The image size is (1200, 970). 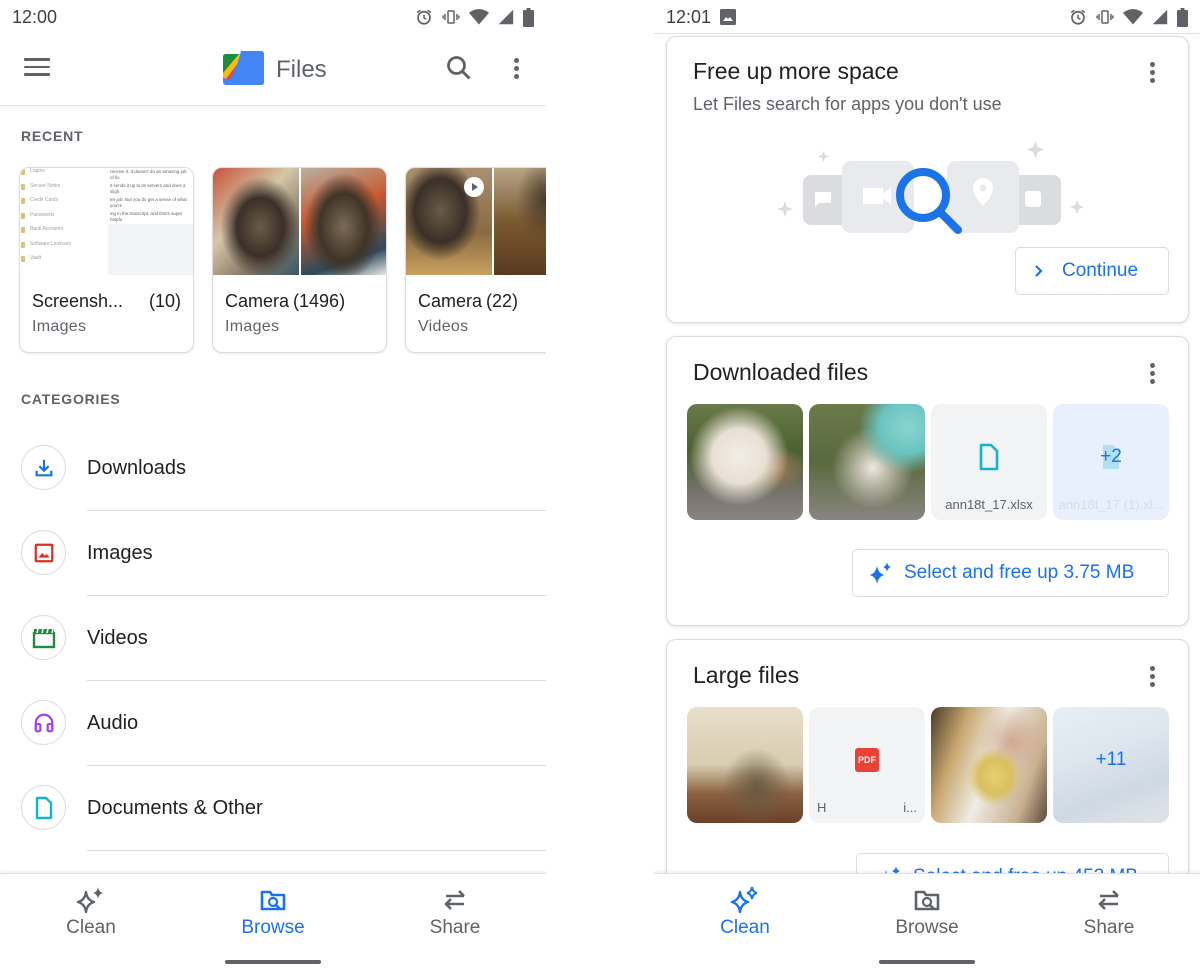 I want to click on vibrate-icon, so click(x=451, y=17).